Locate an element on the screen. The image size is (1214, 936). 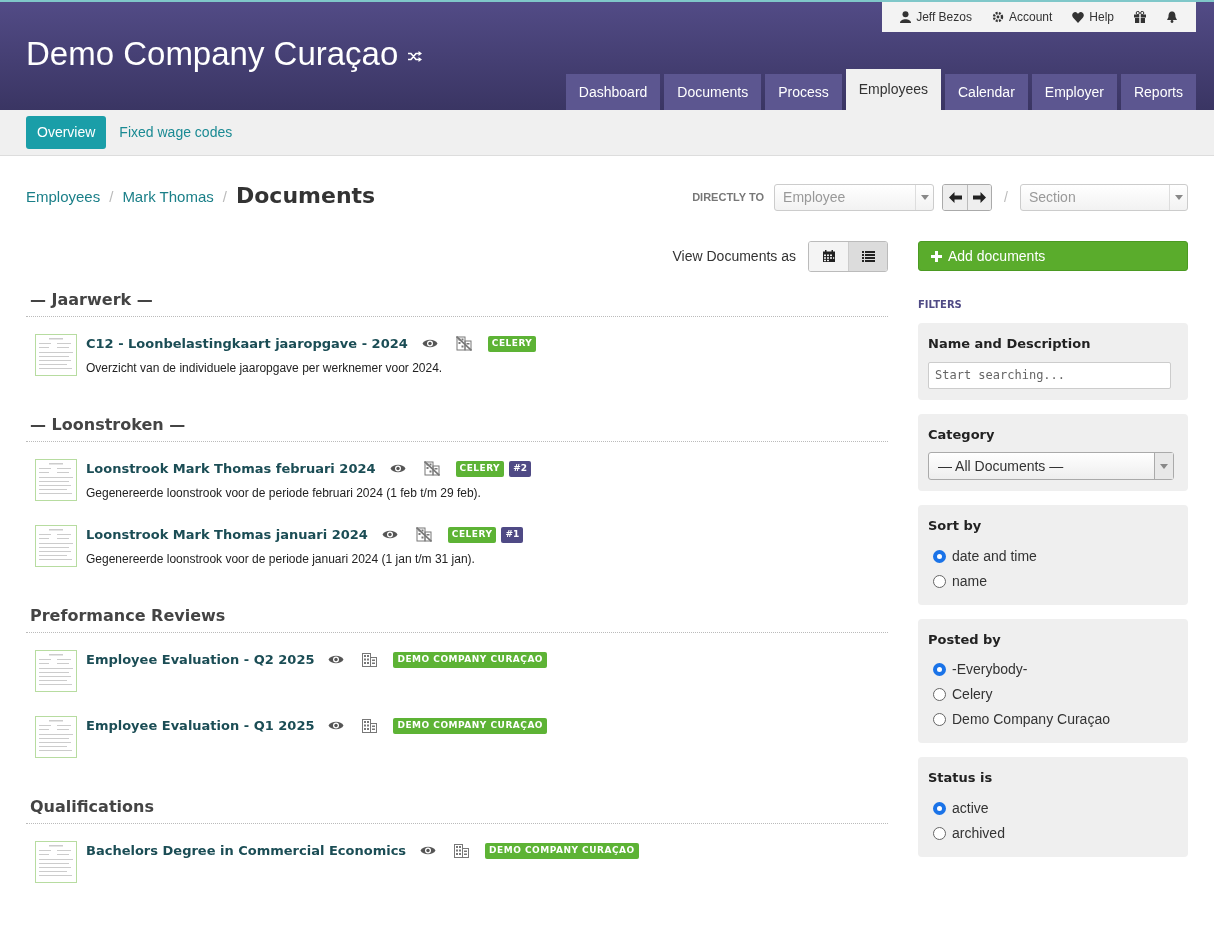
section-heading: Preformance Reviews is located at coordinates (457, 618).